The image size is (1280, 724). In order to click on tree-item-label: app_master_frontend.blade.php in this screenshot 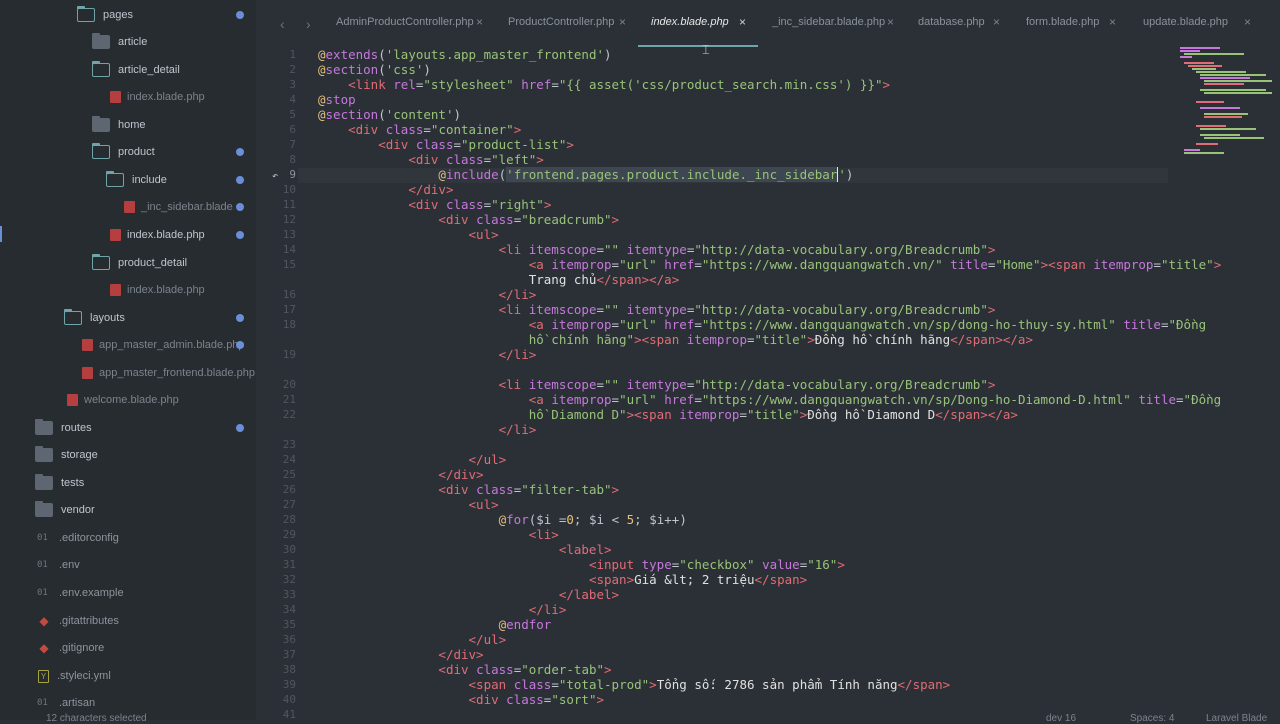, I will do `click(177, 373)`.